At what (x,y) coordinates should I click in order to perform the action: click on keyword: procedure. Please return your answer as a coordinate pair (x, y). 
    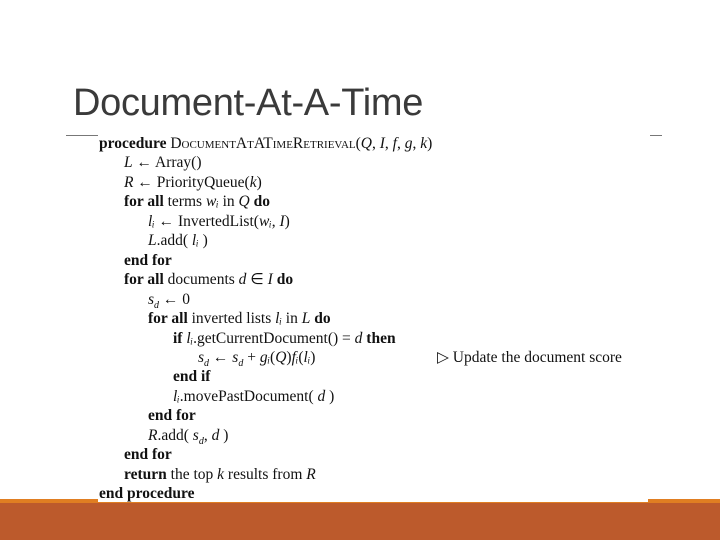
    Looking at the image, I should click on (135, 143).